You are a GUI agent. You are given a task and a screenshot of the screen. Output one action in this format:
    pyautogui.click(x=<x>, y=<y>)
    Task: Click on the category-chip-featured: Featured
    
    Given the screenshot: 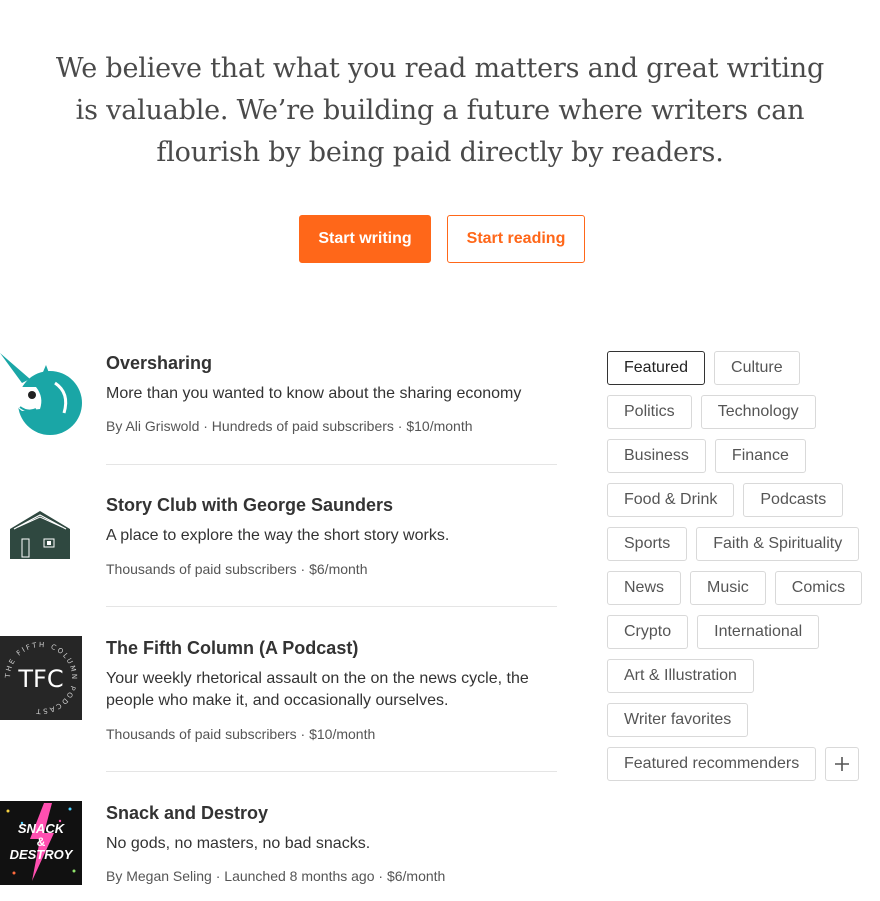 What is the action you would take?
    pyautogui.click(x=656, y=368)
    